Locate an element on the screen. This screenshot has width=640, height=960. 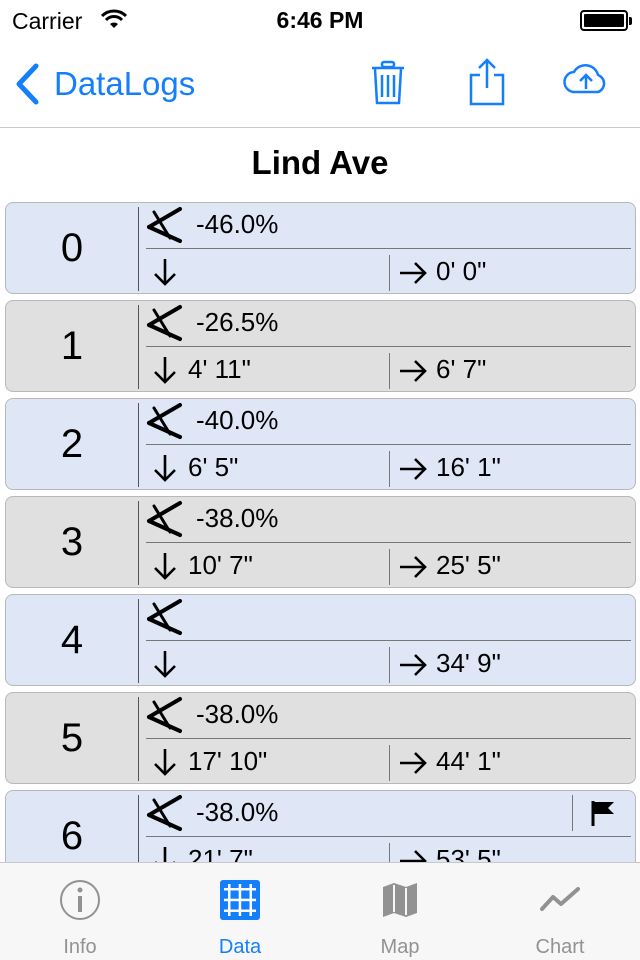
tab-info: Info is located at coordinates (80, 911).